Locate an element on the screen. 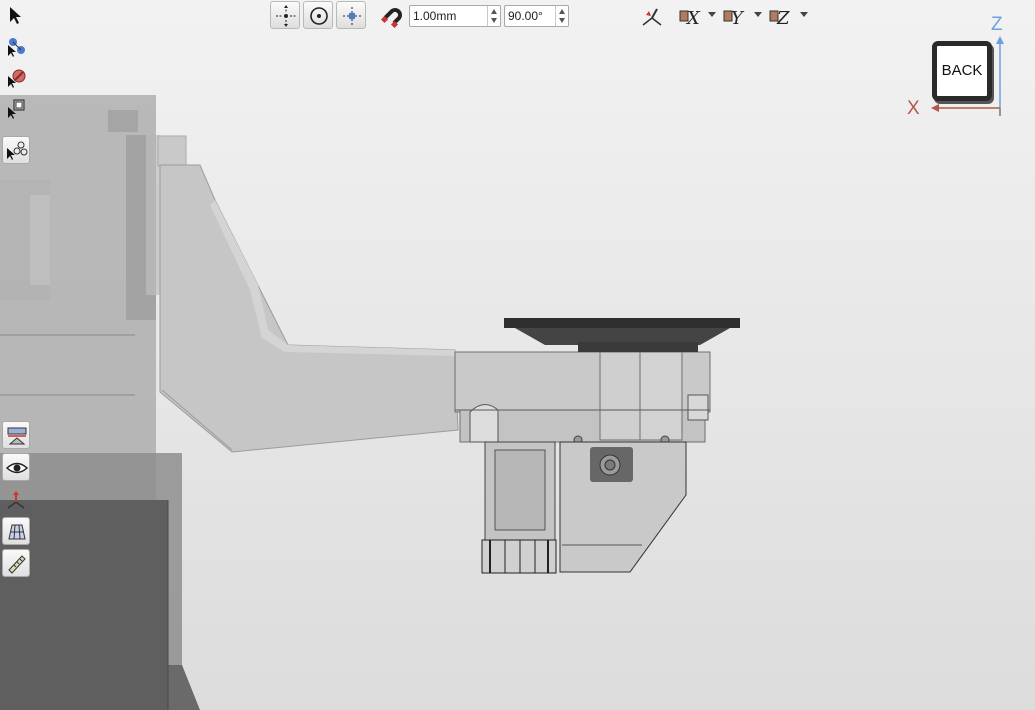 The width and height of the screenshot is (1035, 710). section-plane-icon is located at coordinates (17, 436).